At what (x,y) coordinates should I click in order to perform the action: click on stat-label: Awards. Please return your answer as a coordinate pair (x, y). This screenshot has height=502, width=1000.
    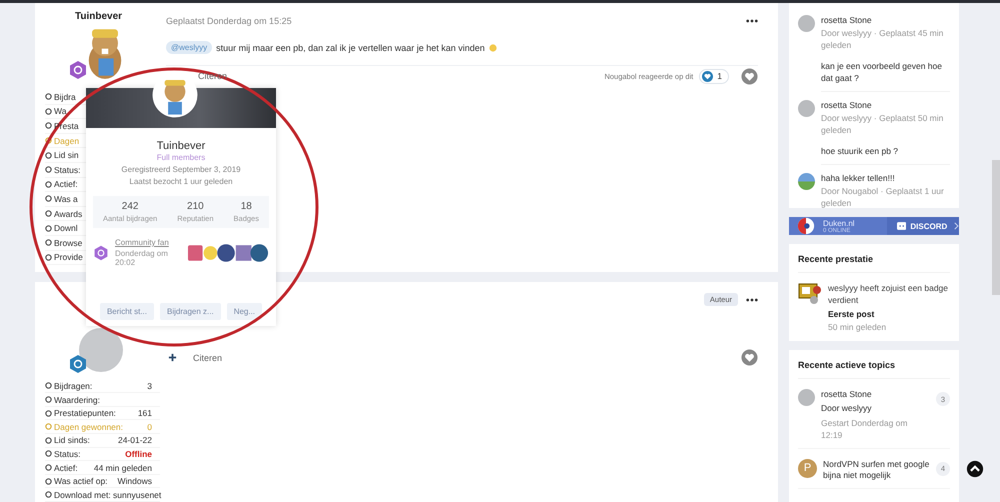
    Looking at the image, I should click on (68, 213).